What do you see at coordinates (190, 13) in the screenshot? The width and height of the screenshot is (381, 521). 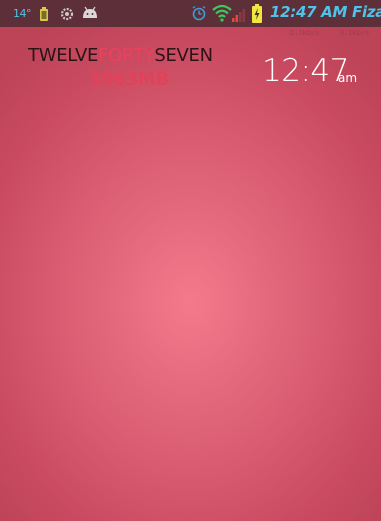 I see `status-bar: 14° 12:47 AM Fiza` at bounding box center [190, 13].